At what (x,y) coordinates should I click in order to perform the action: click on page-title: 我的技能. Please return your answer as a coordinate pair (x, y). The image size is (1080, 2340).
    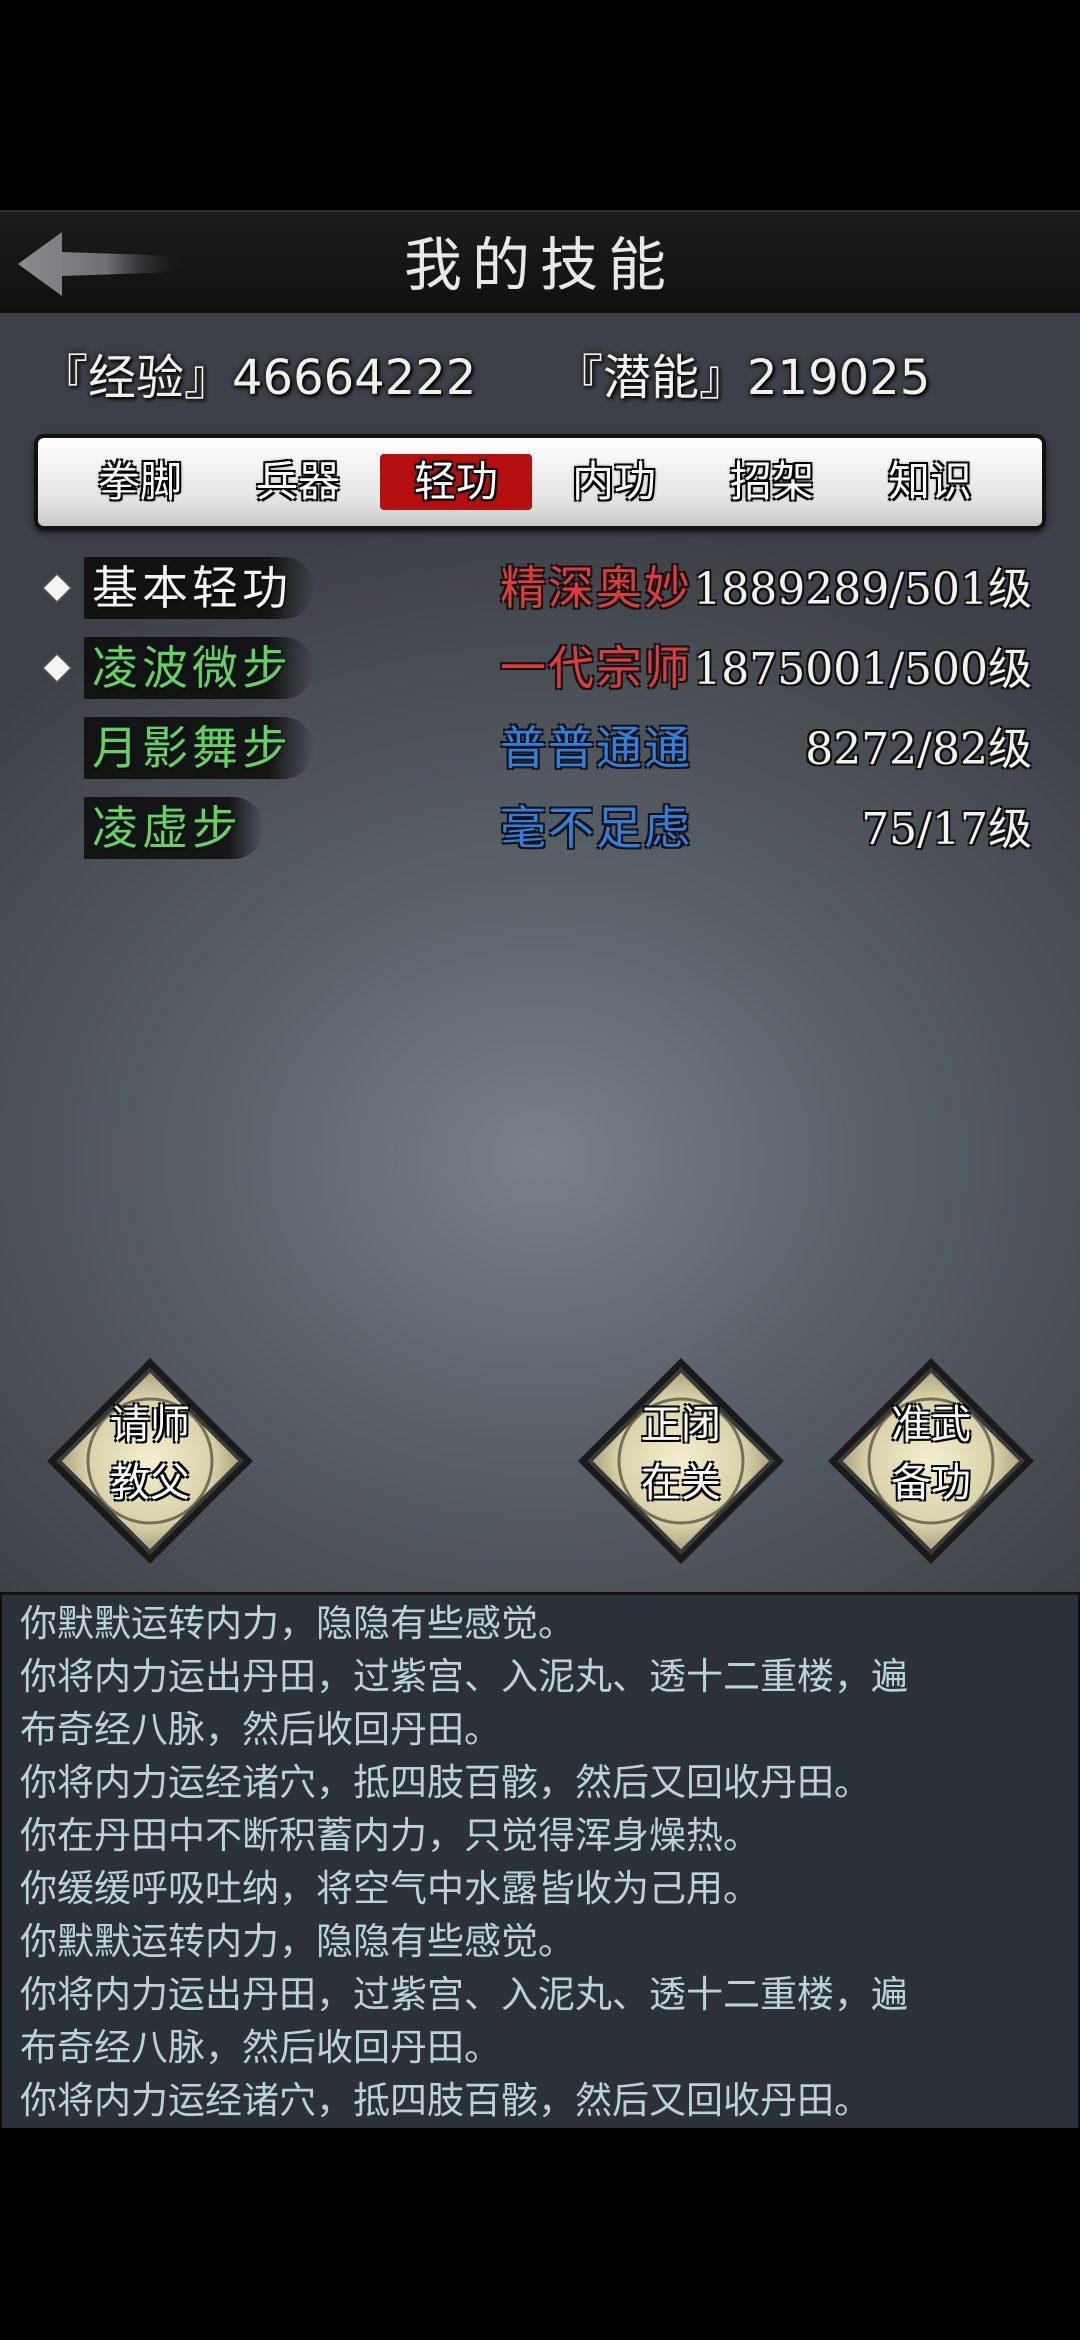
    Looking at the image, I should click on (539, 265).